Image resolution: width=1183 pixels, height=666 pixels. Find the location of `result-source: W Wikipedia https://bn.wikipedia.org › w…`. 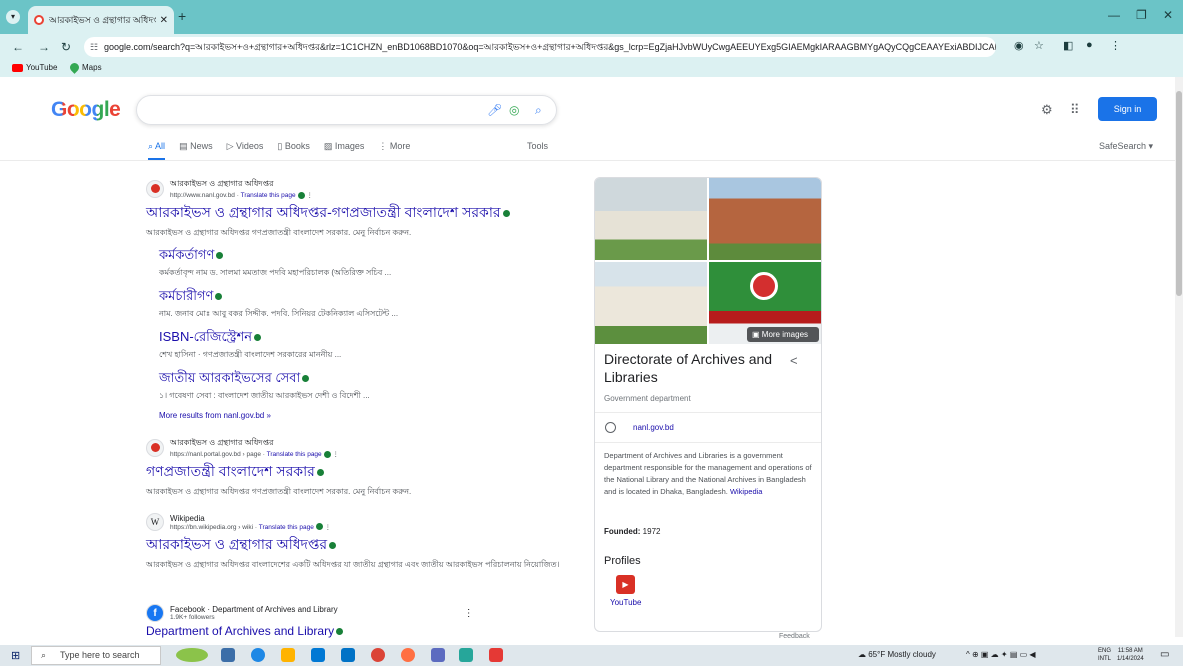

result-source: W Wikipedia https://bn.wikipedia.org › w… is located at coordinates (356, 522).